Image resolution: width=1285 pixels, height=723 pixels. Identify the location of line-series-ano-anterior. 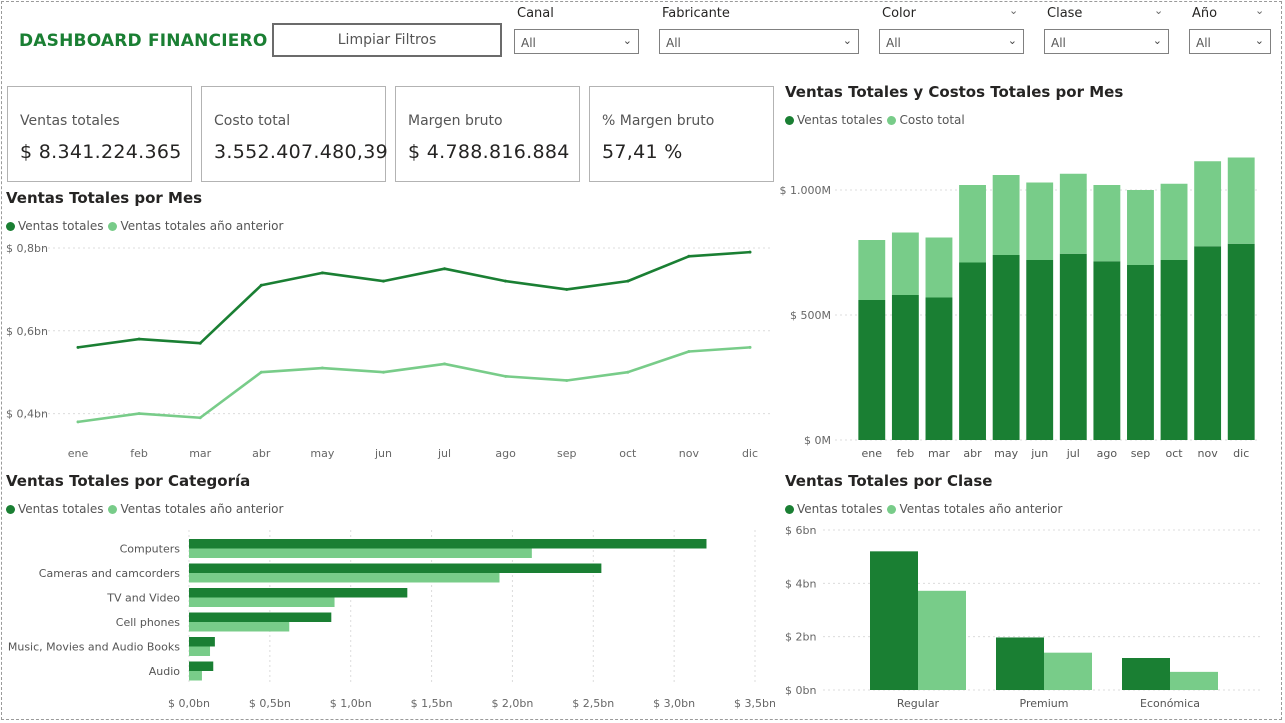
(414, 385).